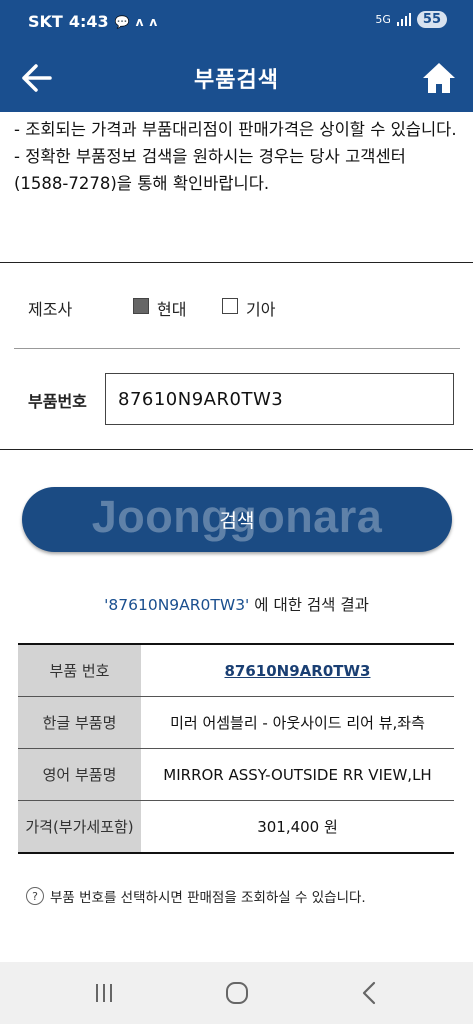  I want to click on clock: 4:43, so click(88, 21).